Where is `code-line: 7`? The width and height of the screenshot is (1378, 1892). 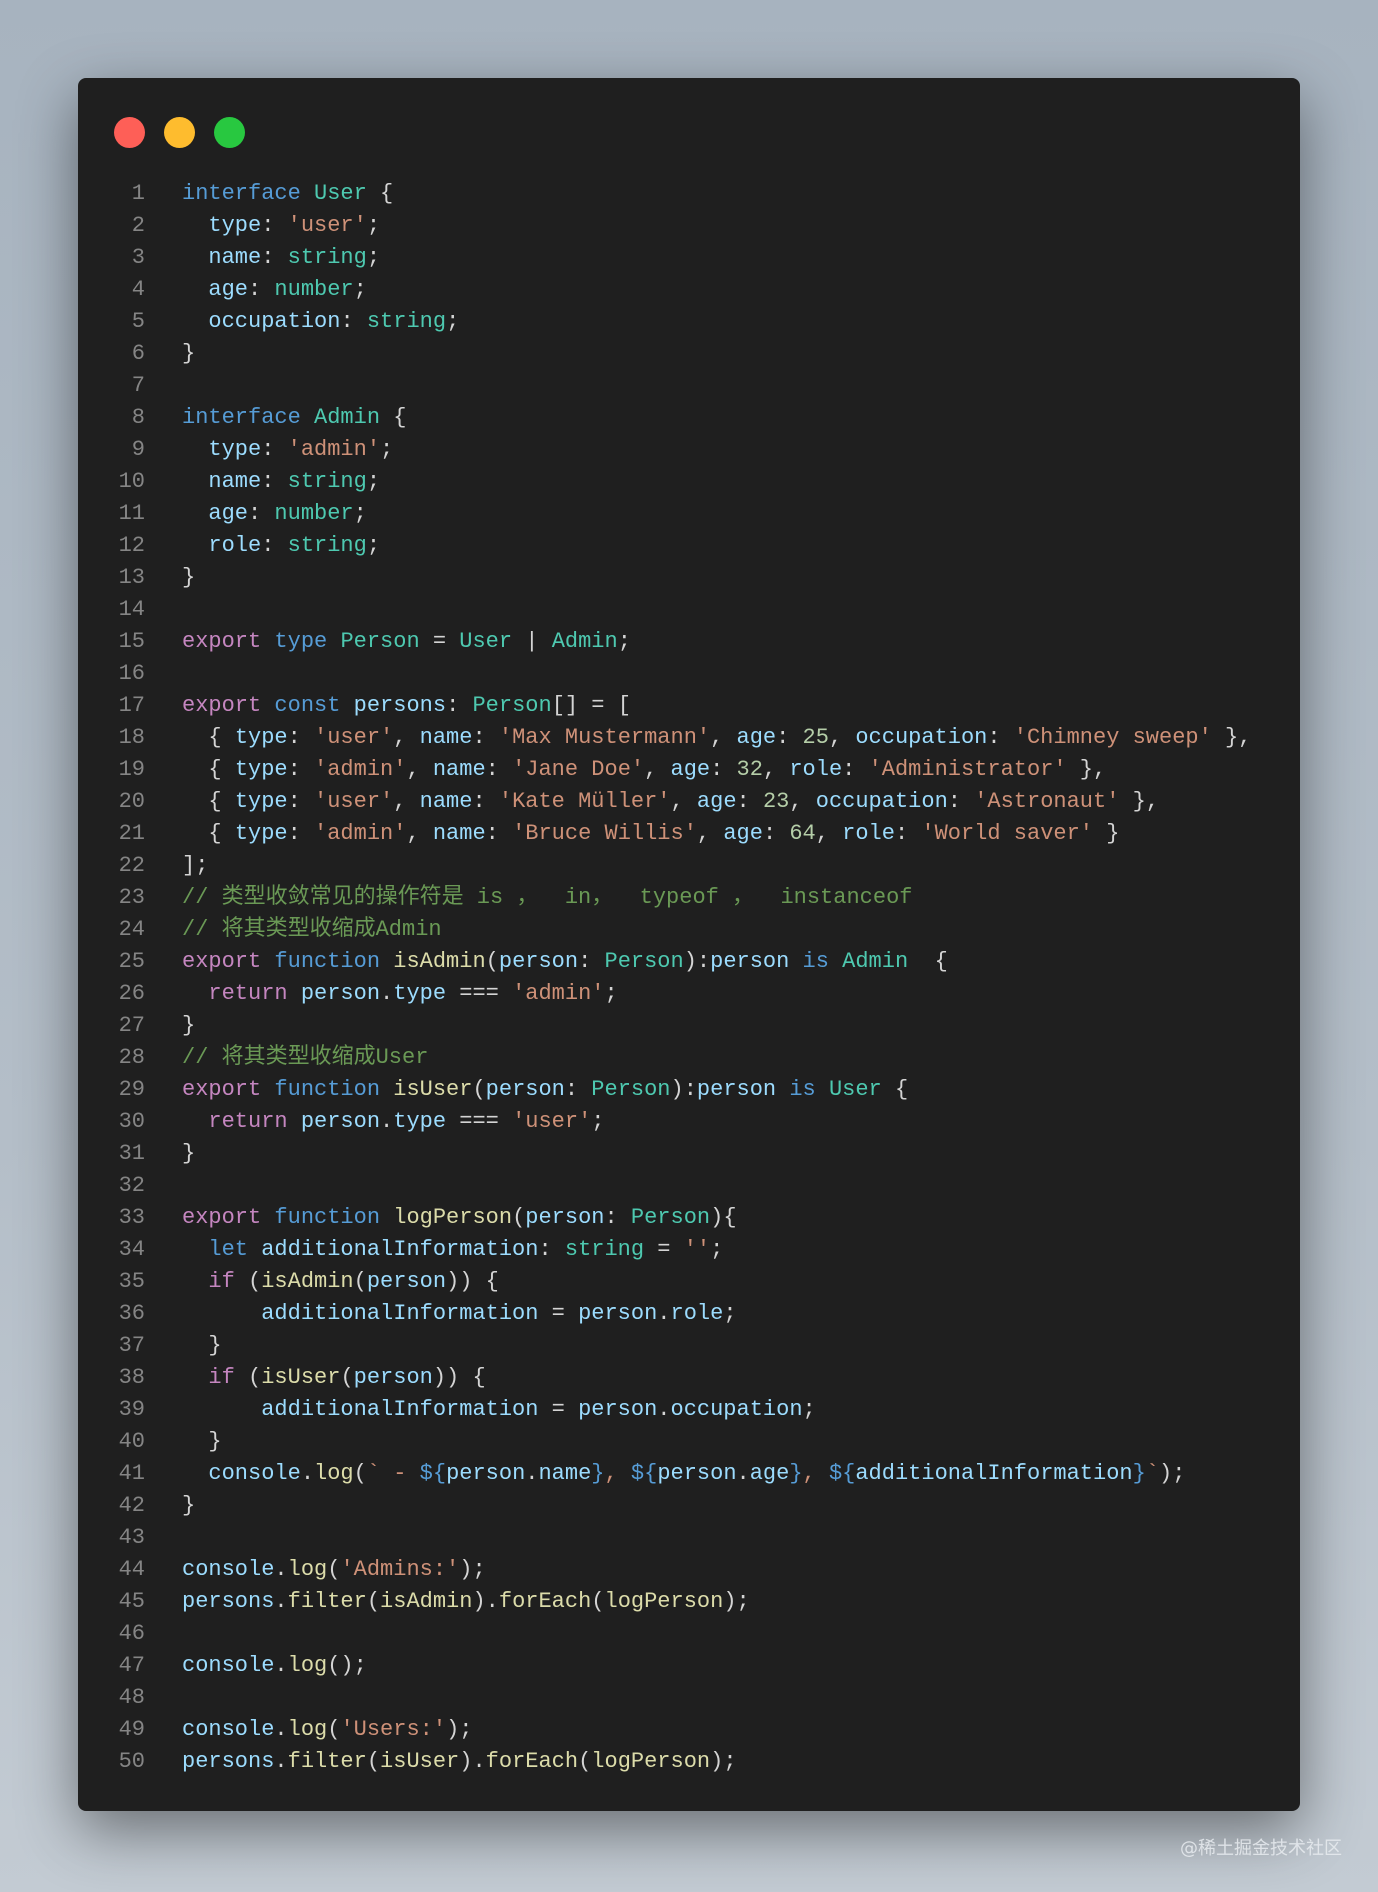
code-line: 7 is located at coordinates (689, 386).